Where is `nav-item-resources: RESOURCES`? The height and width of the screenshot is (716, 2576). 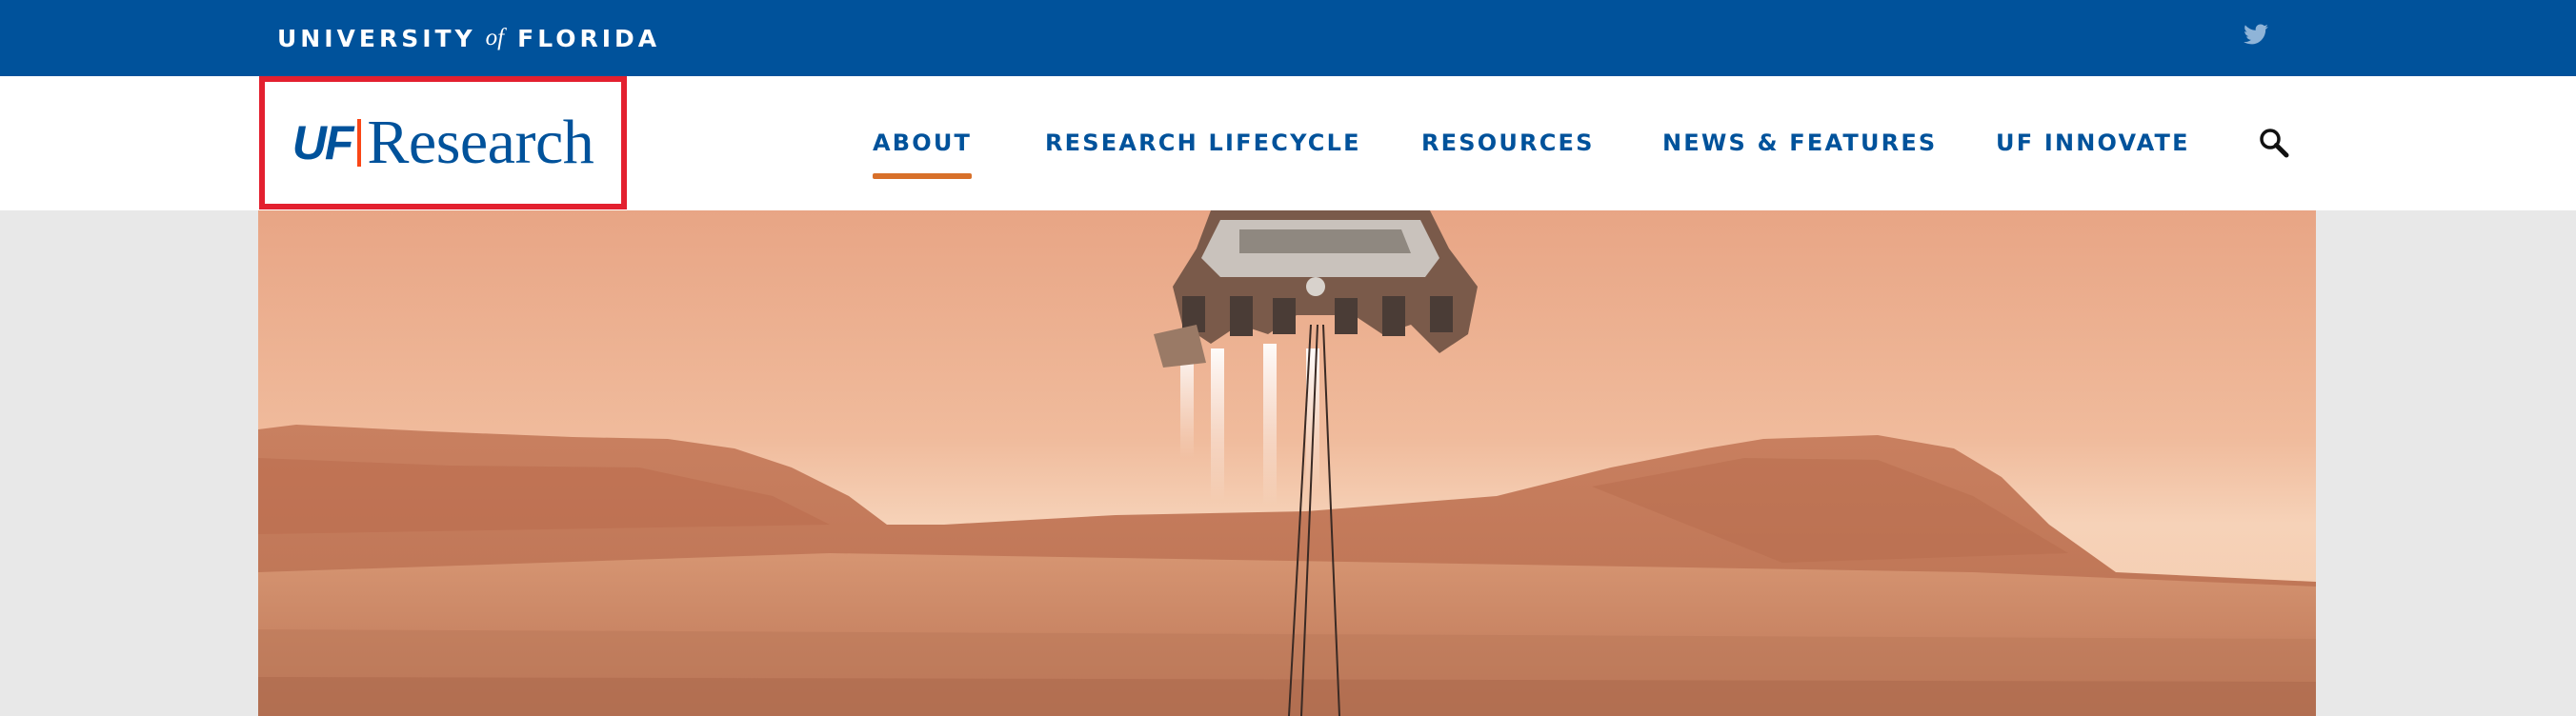
nav-item-resources: RESOURCES is located at coordinates (1508, 143).